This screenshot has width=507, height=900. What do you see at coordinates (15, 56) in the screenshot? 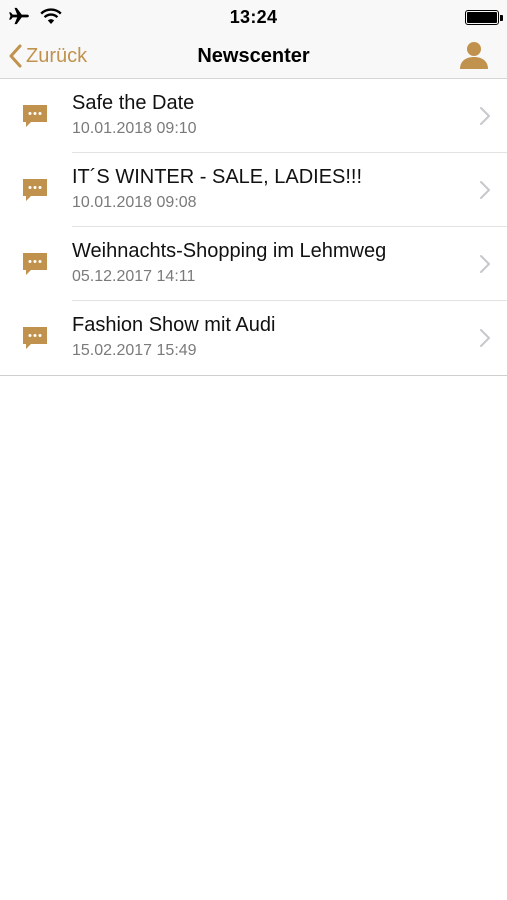
I see `chevron-left-icon` at bounding box center [15, 56].